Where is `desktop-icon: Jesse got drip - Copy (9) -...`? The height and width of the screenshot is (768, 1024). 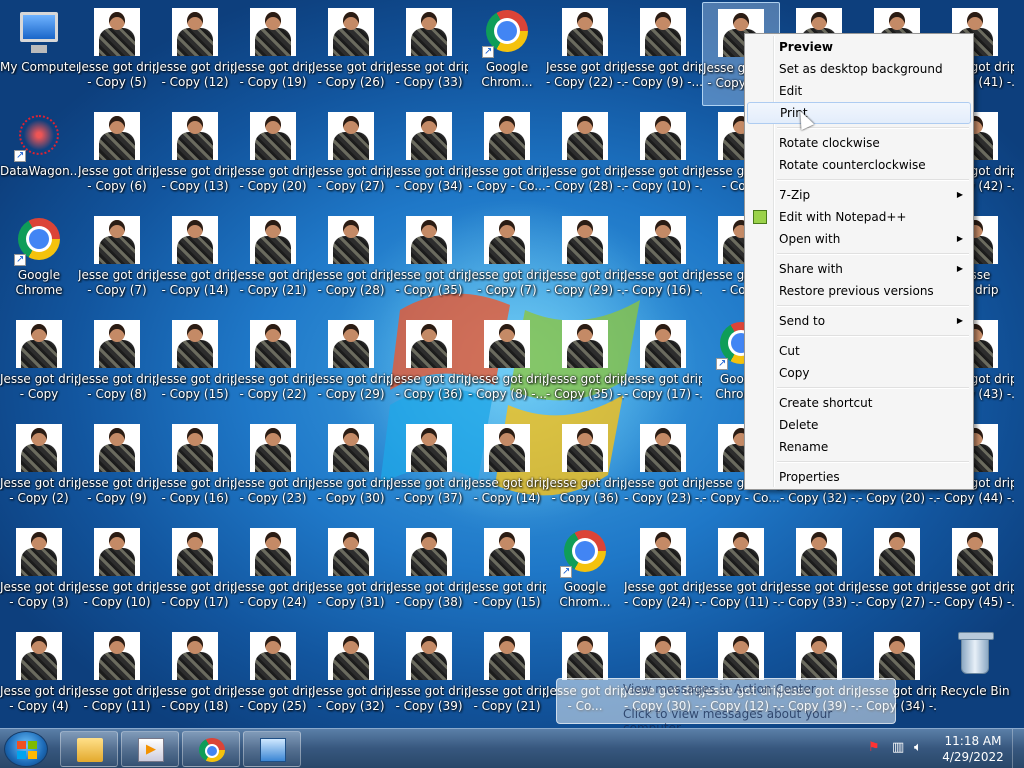
desktop-icon: Jesse got drip - Copy (9) -... is located at coordinates (663, 54).